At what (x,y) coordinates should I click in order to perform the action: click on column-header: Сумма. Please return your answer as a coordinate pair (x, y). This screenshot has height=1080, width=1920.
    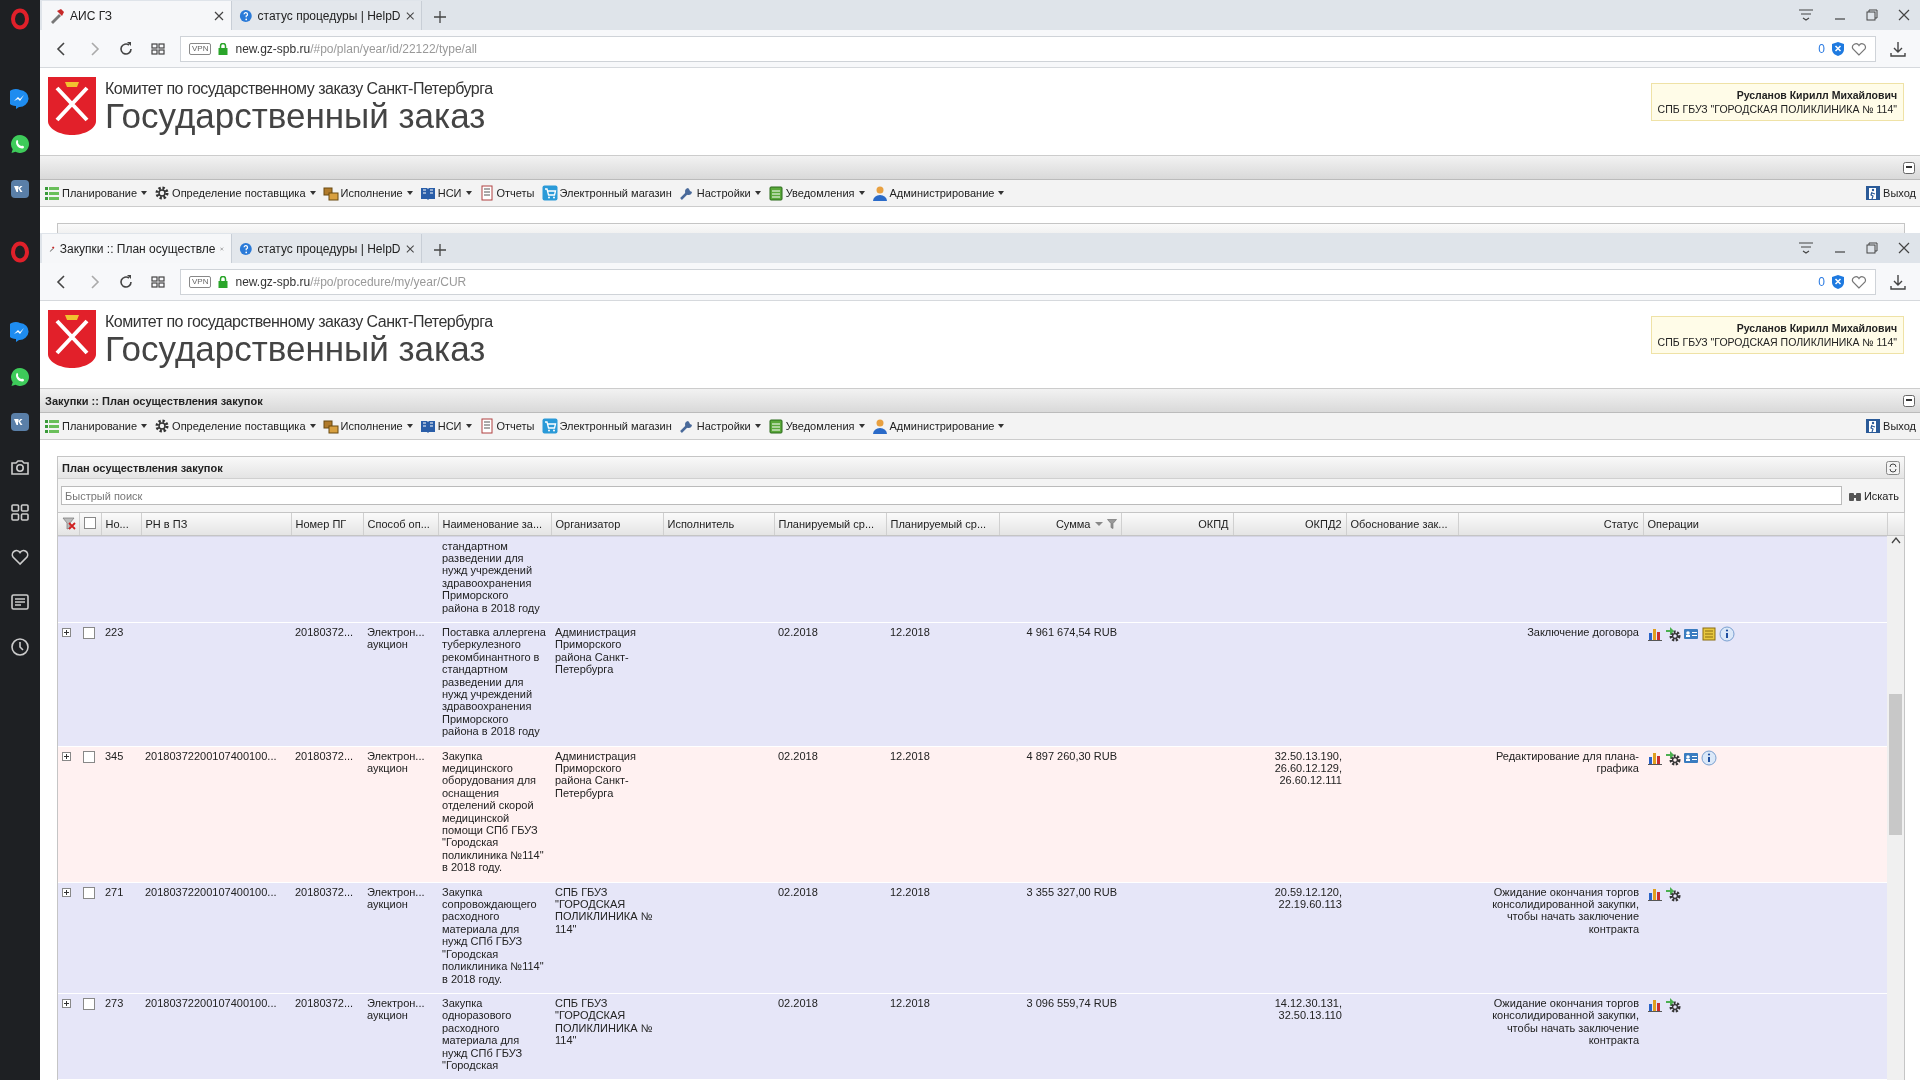
    Looking at the image, I should click on (1060, 524).